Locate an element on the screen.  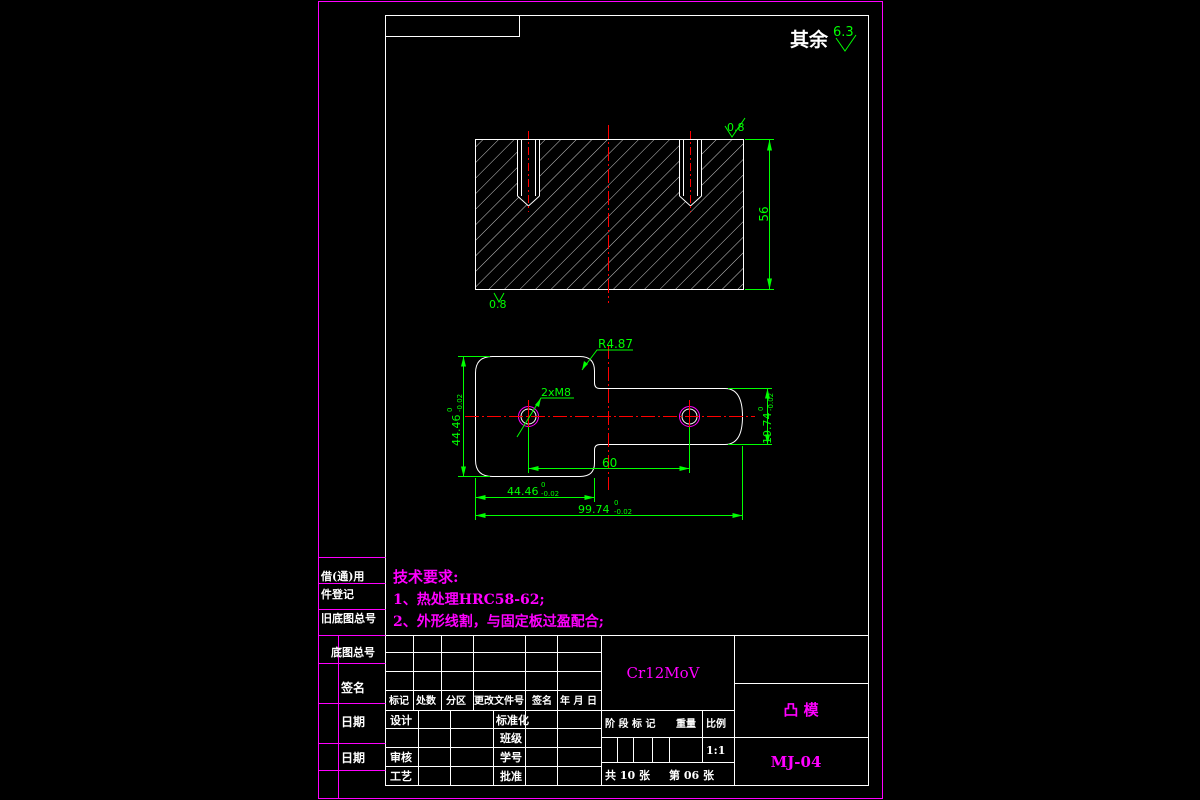
side-date-1: 日期 is located at coordinates (353, 721).